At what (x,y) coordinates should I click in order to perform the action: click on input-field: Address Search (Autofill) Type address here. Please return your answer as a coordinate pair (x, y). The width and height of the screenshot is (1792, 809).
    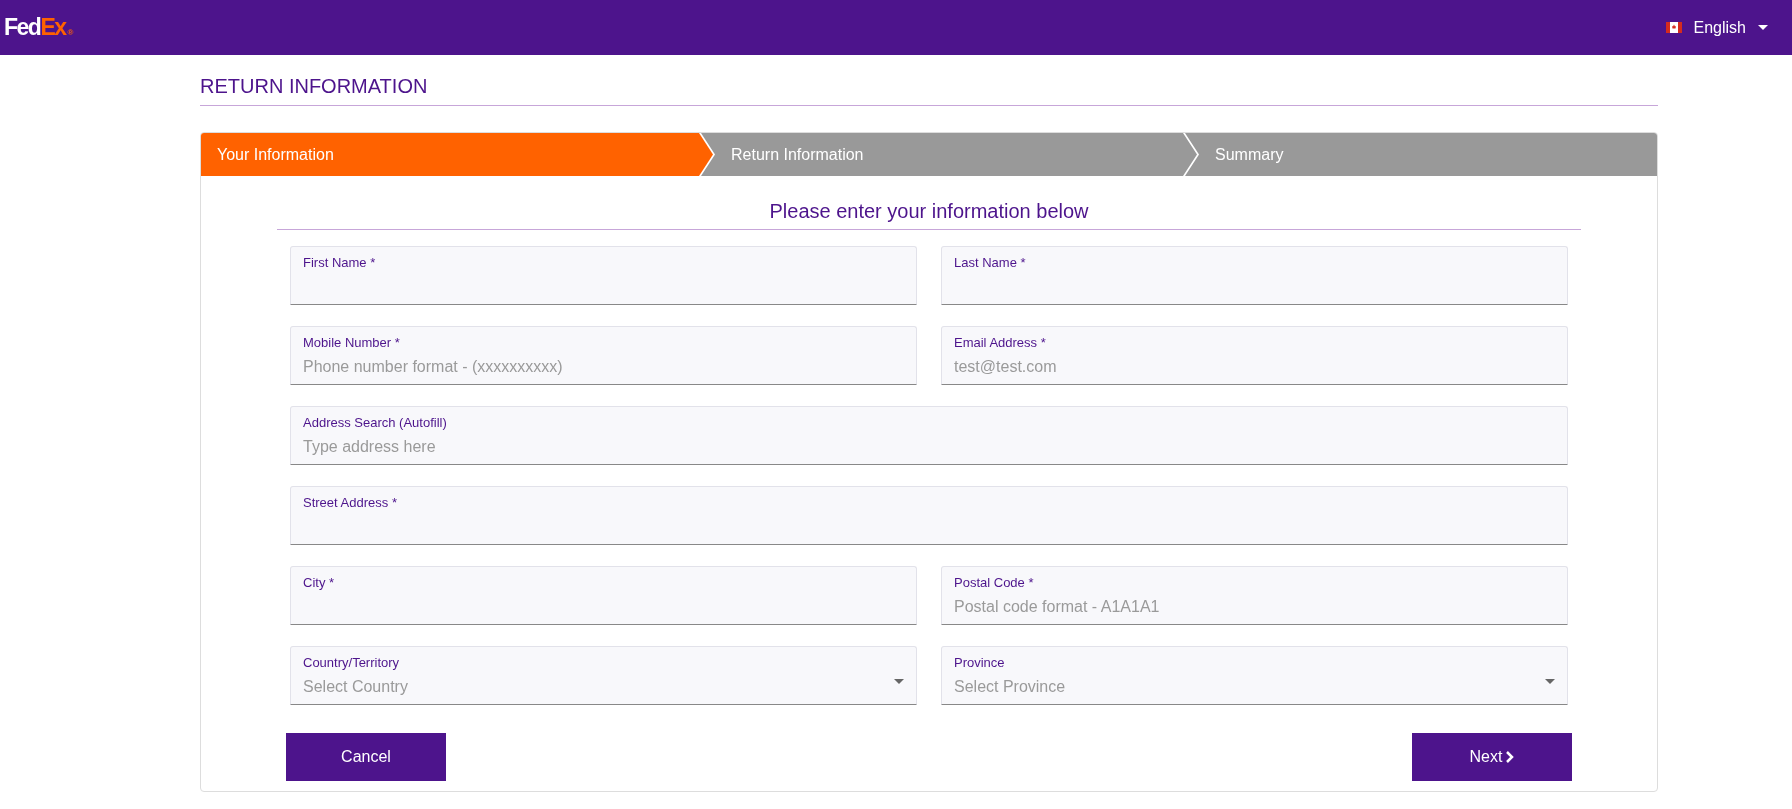
    Looking at the image, I should click on (929, 435).